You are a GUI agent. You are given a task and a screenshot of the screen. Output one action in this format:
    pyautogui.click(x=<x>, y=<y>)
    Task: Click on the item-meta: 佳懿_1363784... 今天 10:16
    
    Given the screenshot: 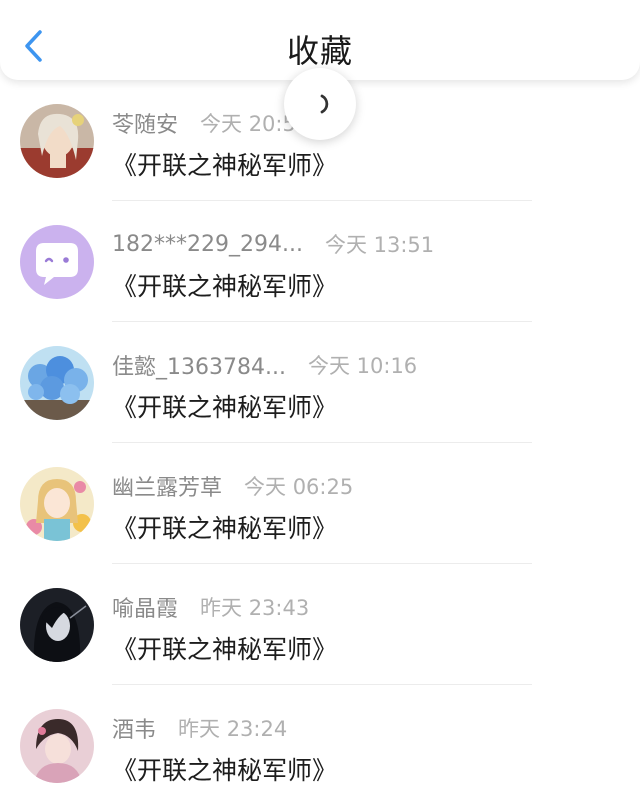 What is the action you would take?
    pyautogui.click(x=264, y=365)
    